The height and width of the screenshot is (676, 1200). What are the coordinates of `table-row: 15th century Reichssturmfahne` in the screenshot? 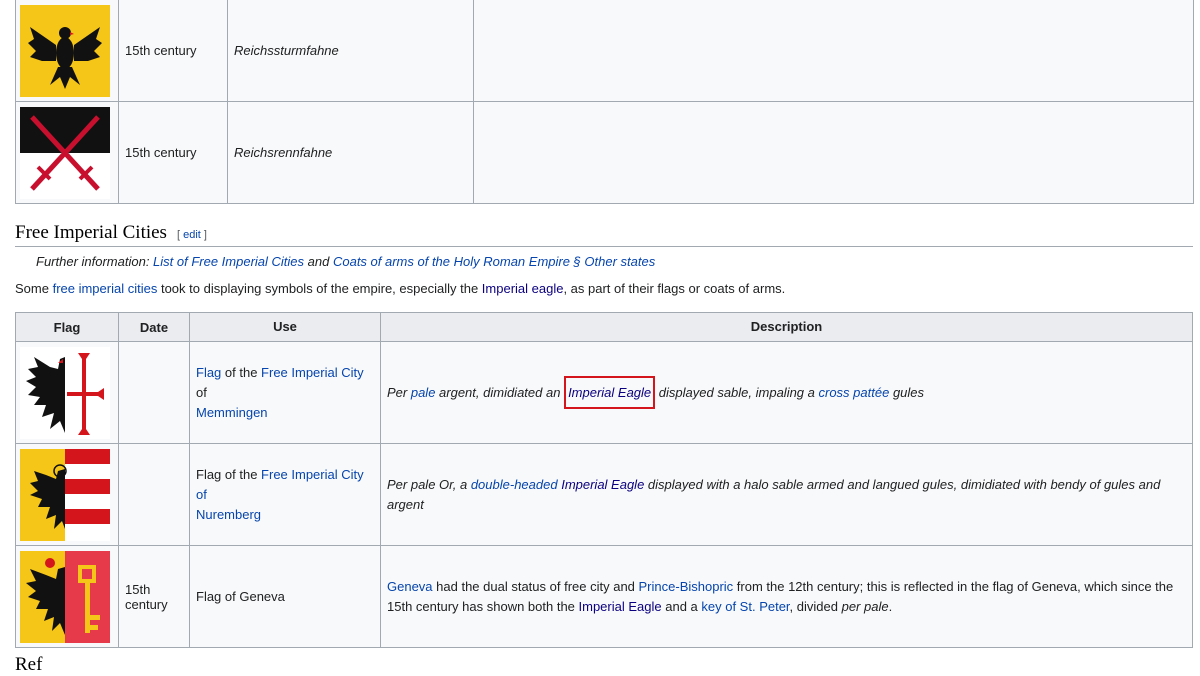 It's located at (604, 51).